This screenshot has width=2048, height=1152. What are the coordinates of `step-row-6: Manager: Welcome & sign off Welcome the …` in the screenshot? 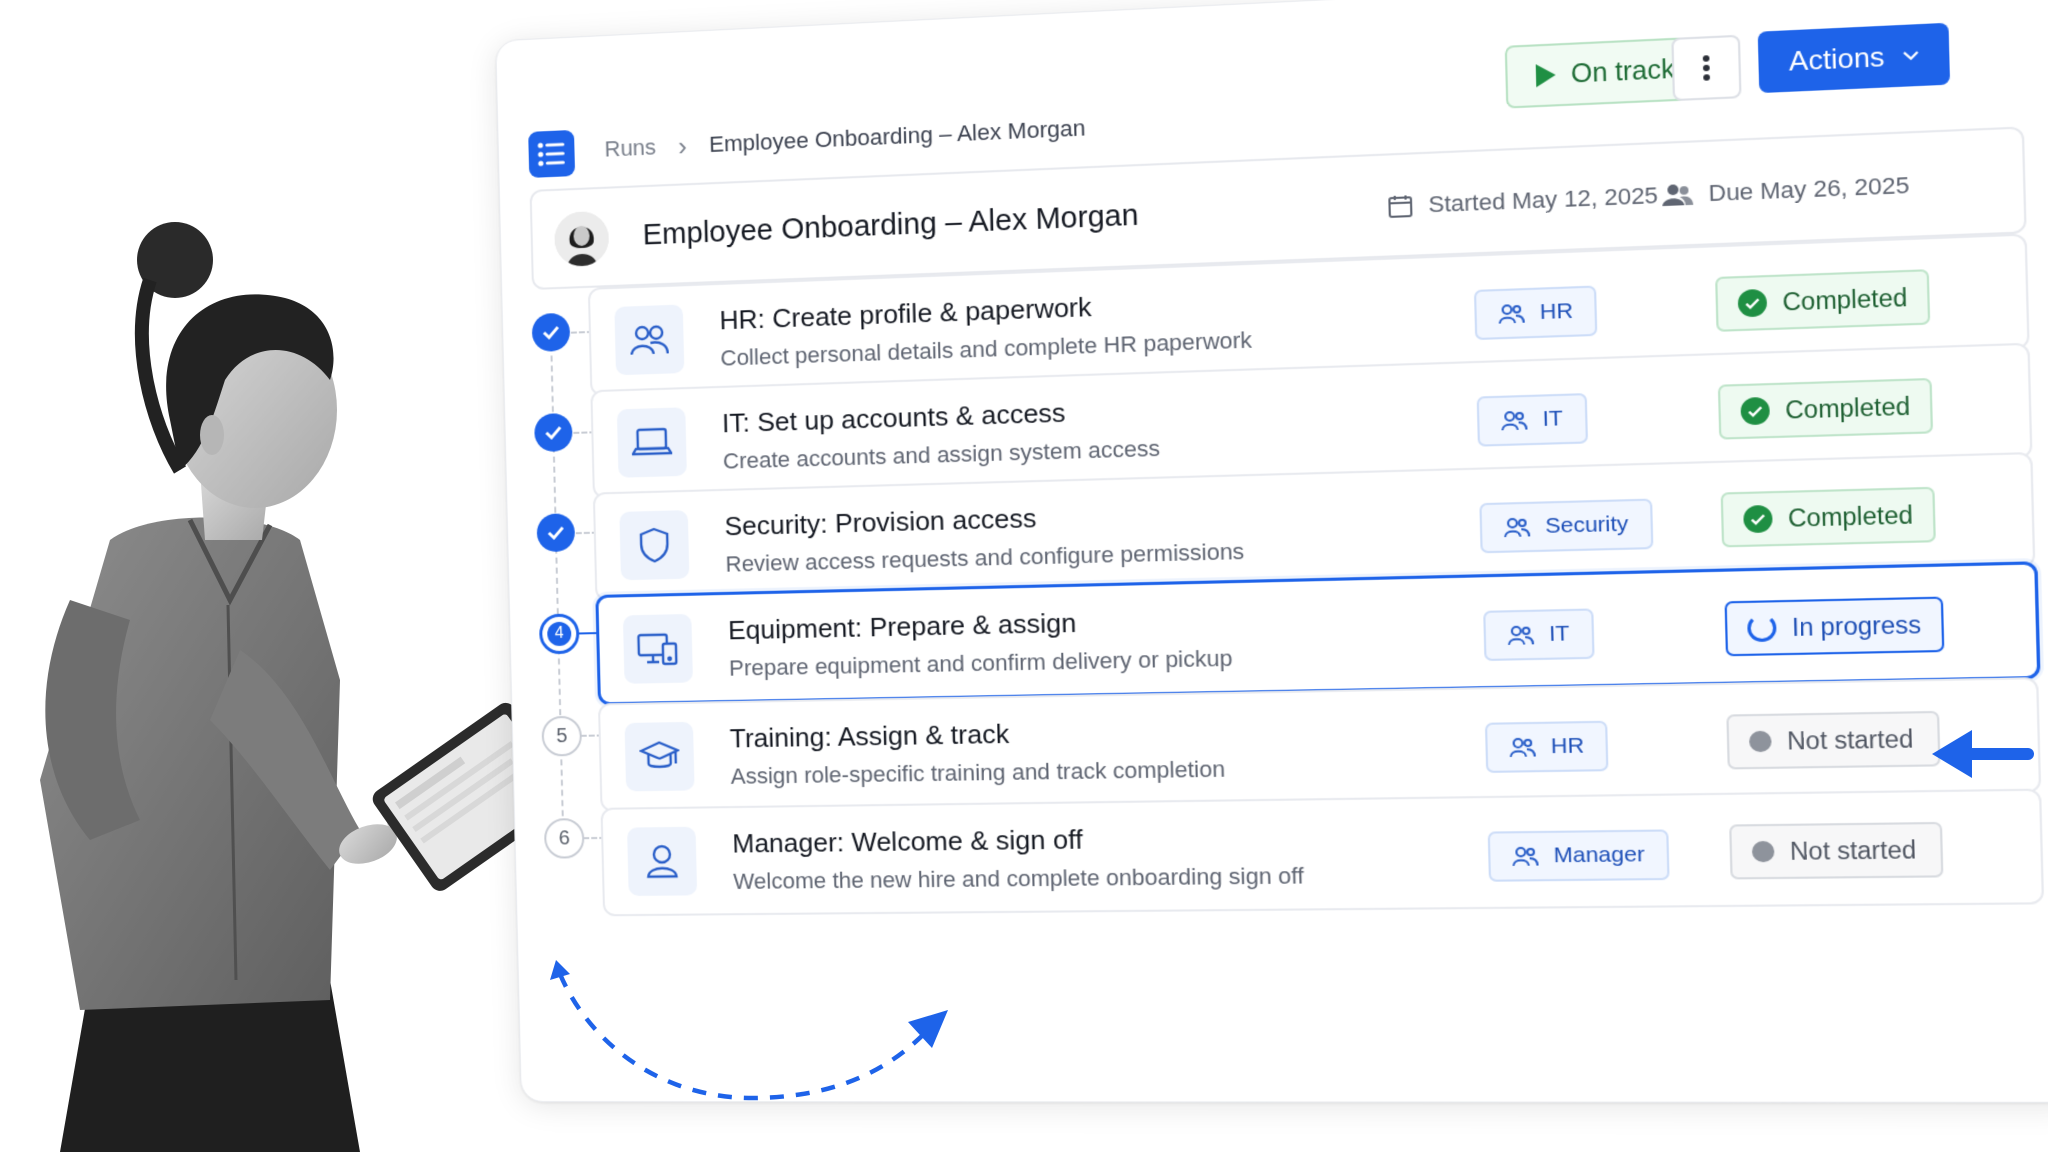 It's located at (1322, 852).